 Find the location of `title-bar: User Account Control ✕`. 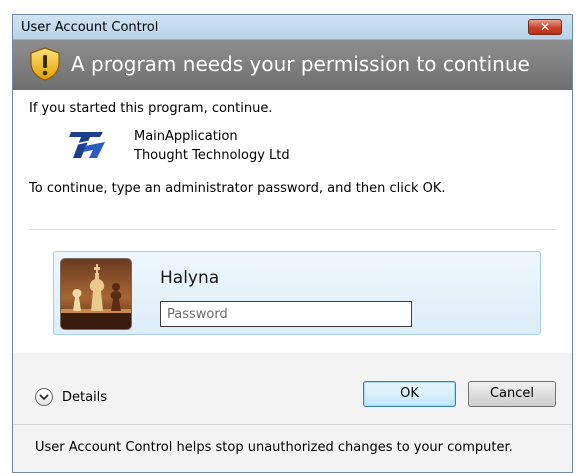

title-bar: User Account Control ✕ is located at coordinates (292, 27).